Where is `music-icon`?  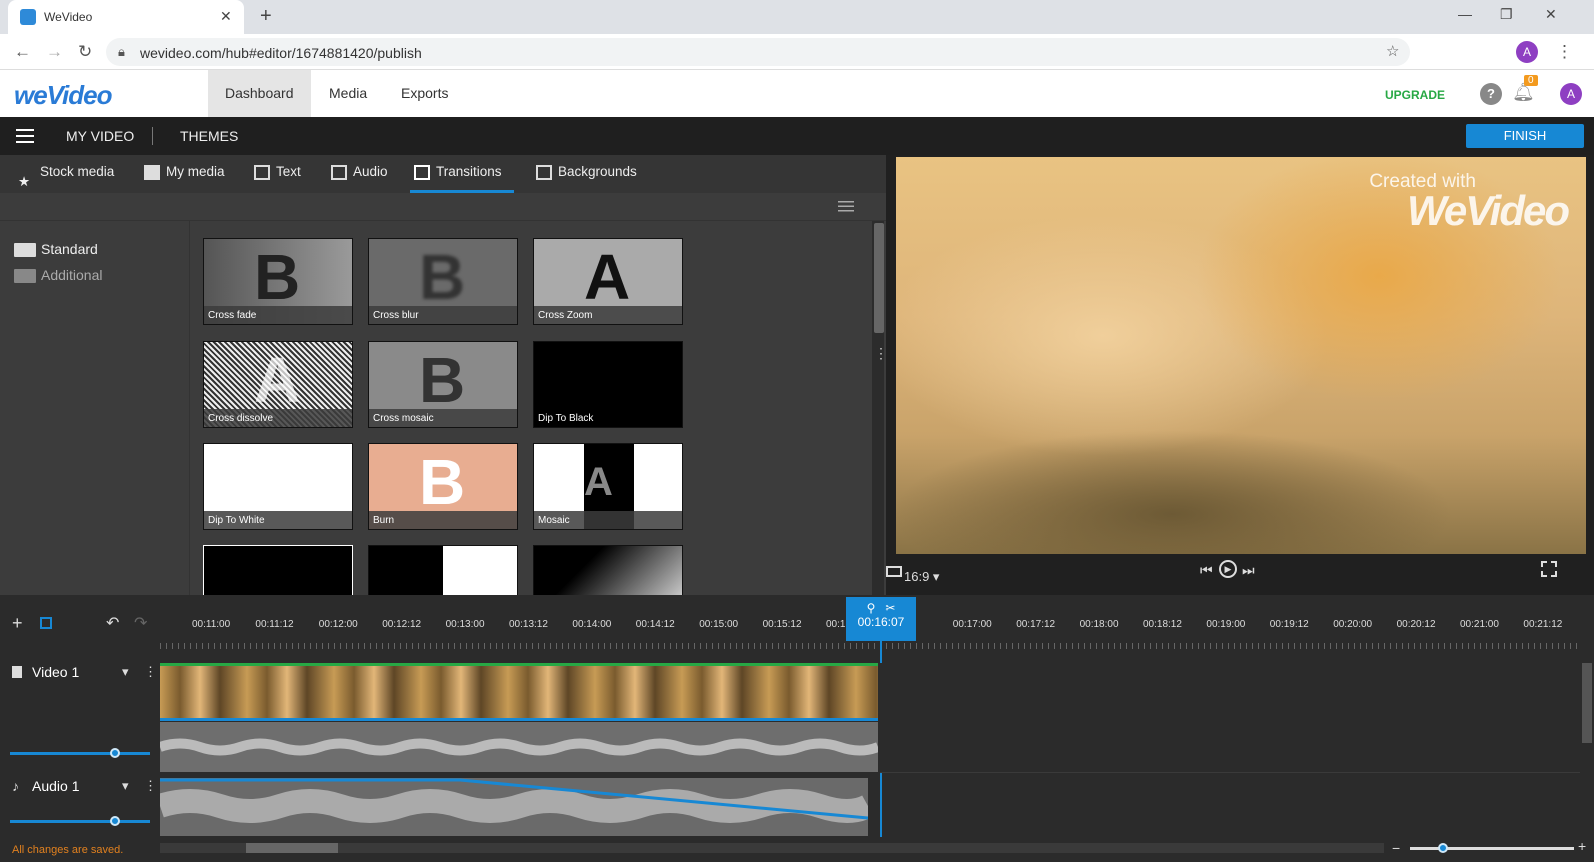 music-icon is located at coordinates (339, 172).